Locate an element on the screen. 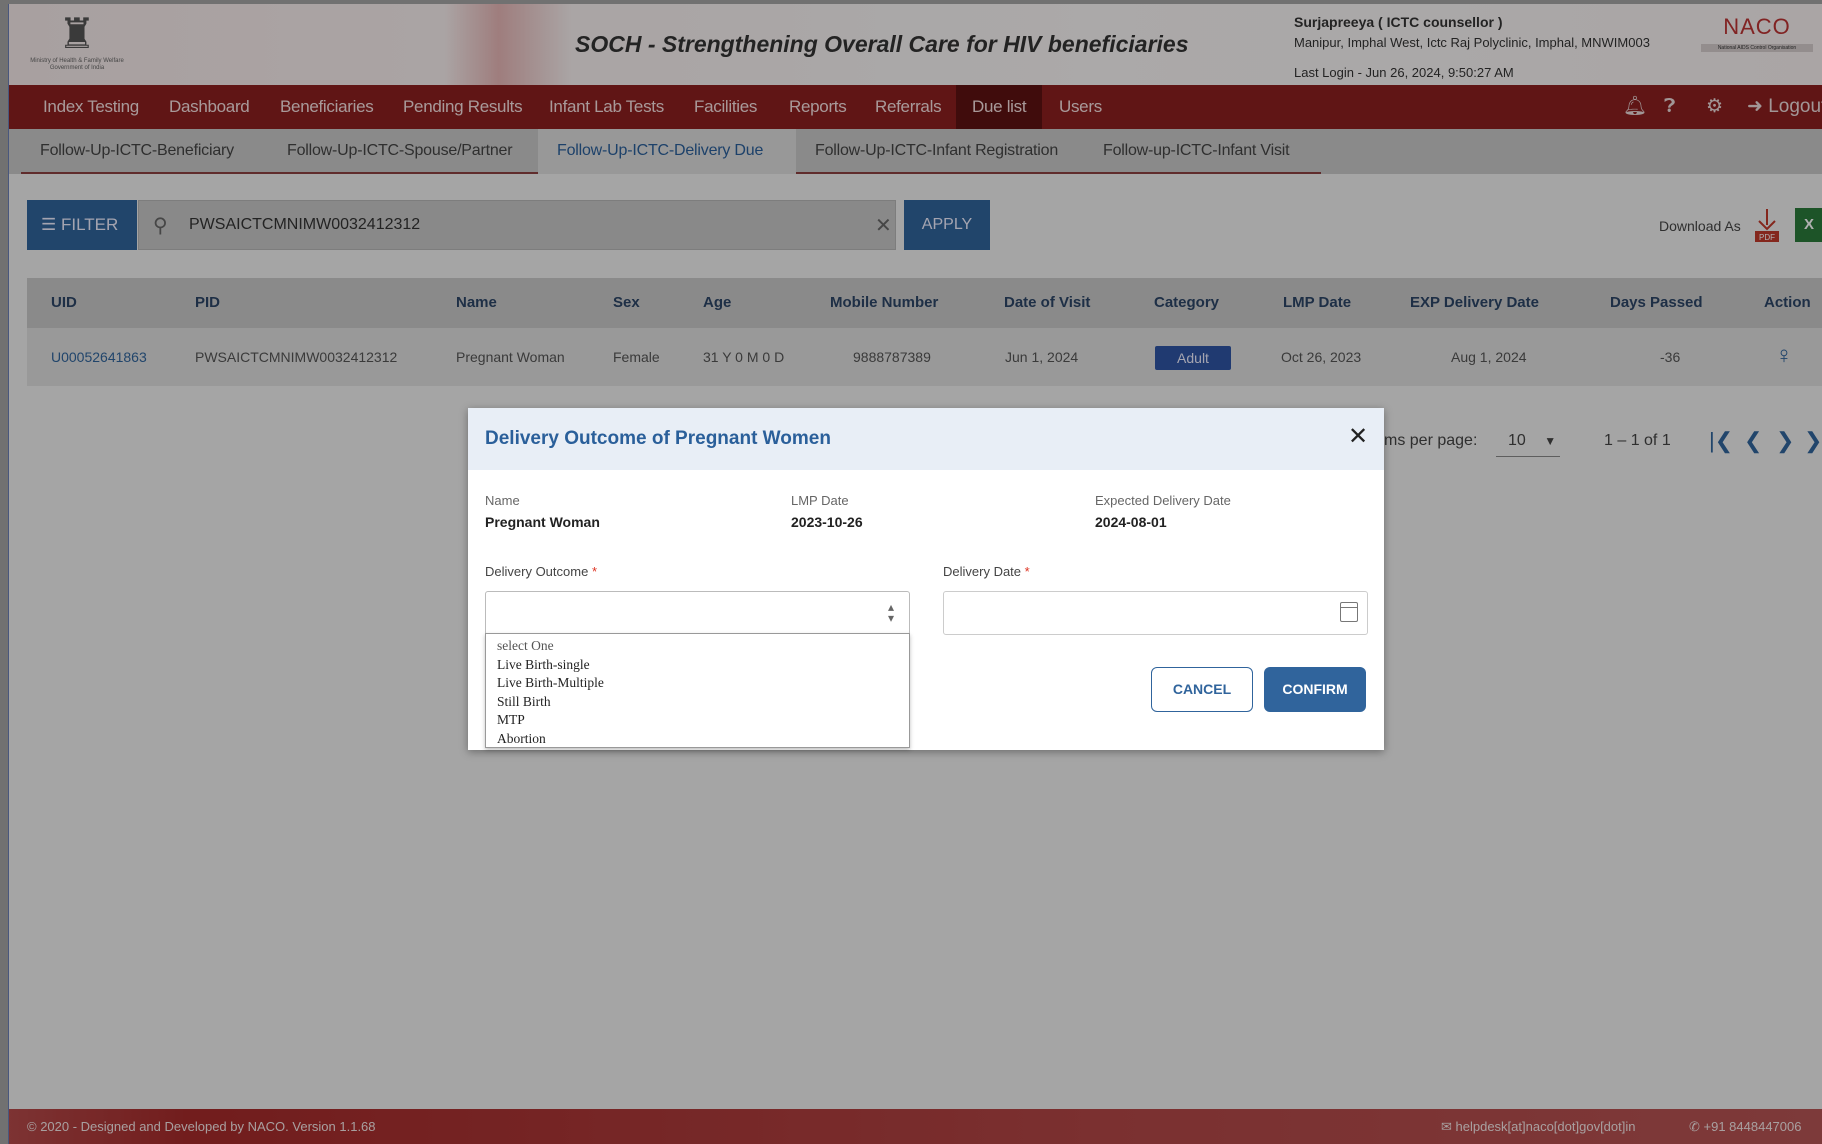 This screenshot has height=1144, width=1822. dialog-title: Delivery Outcome of Pregnant Women is located at coordinates (658, 438).